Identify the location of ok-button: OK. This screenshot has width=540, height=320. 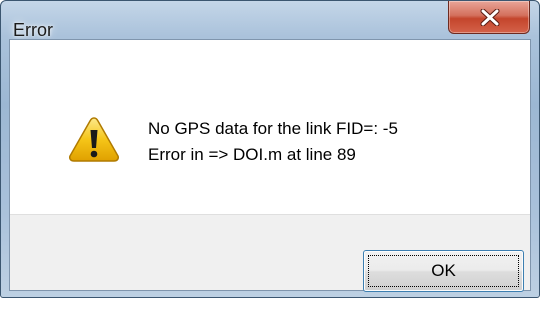
(443, 271).